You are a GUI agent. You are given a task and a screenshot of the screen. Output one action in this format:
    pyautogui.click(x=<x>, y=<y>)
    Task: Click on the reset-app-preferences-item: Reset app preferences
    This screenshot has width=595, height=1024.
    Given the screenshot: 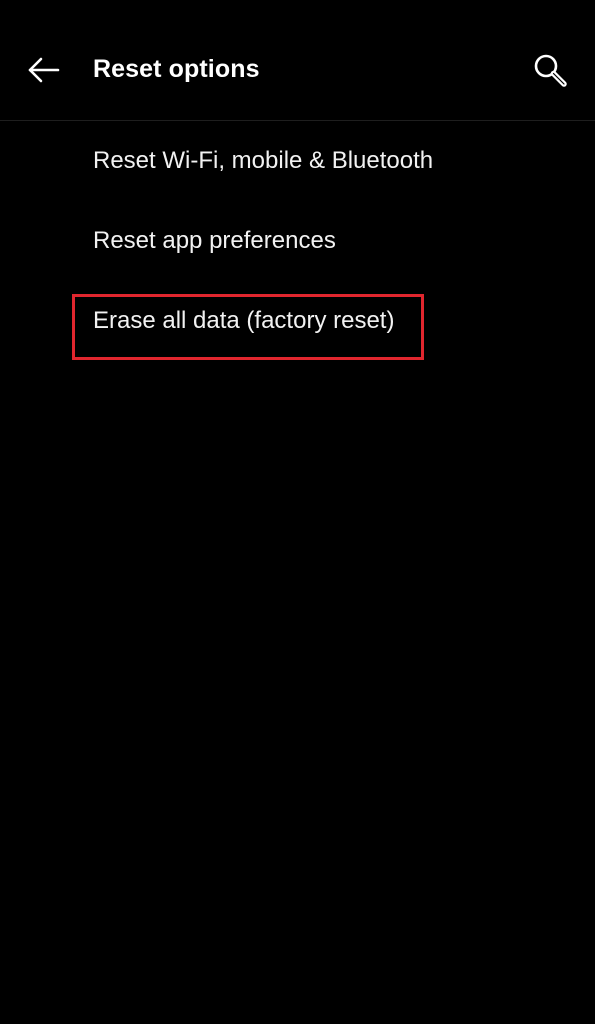 What is the action you would take?
    pyautogui.click(x=297, y=241)
    